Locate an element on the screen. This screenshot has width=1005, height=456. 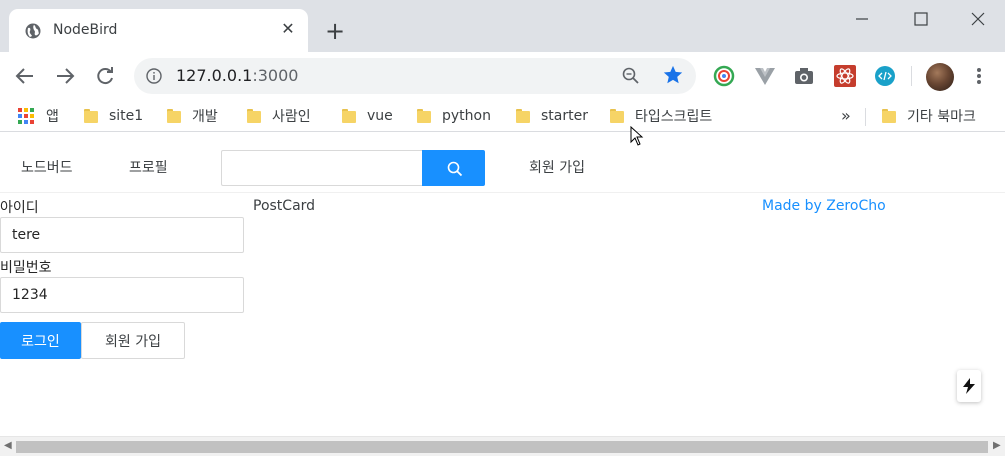
react-devtools-icon is located at coordinates (845, 76).